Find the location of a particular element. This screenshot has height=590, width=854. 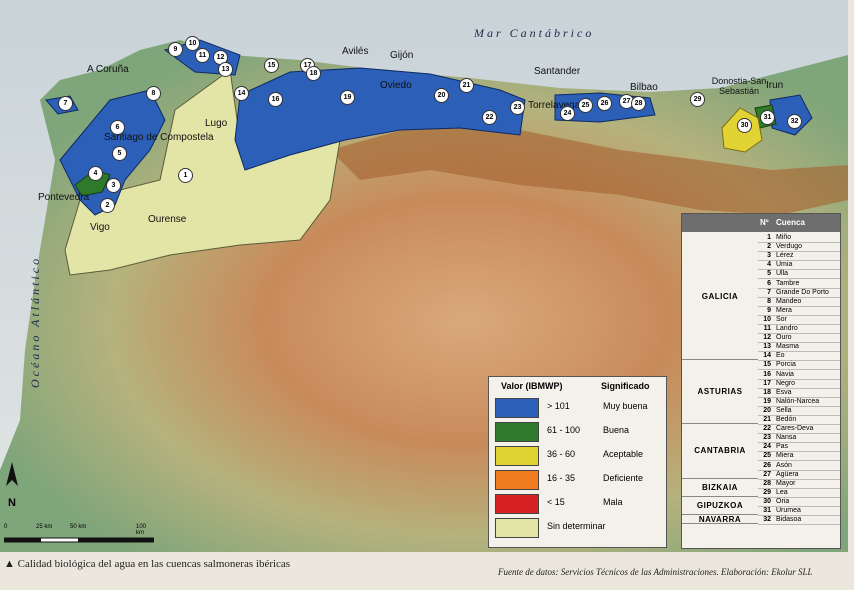

basin-name: Tambre is located at coordinates (788, 283).